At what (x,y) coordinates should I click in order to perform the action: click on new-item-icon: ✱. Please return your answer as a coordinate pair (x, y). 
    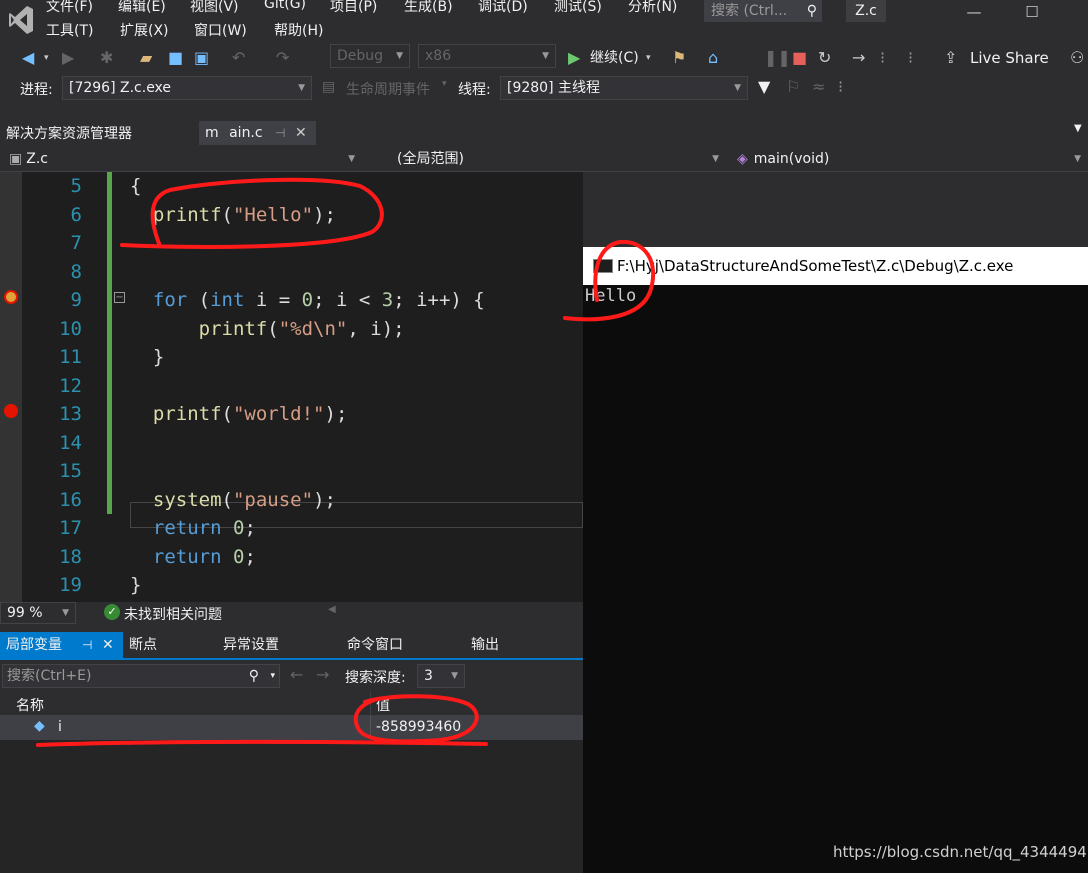
    Looking at the image, I should click on (106, 58).